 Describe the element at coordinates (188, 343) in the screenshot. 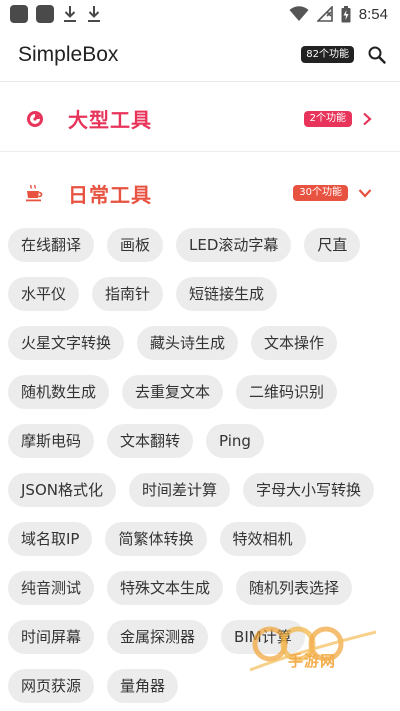

I see `tool-chip: 藏头诗生成` at that location.